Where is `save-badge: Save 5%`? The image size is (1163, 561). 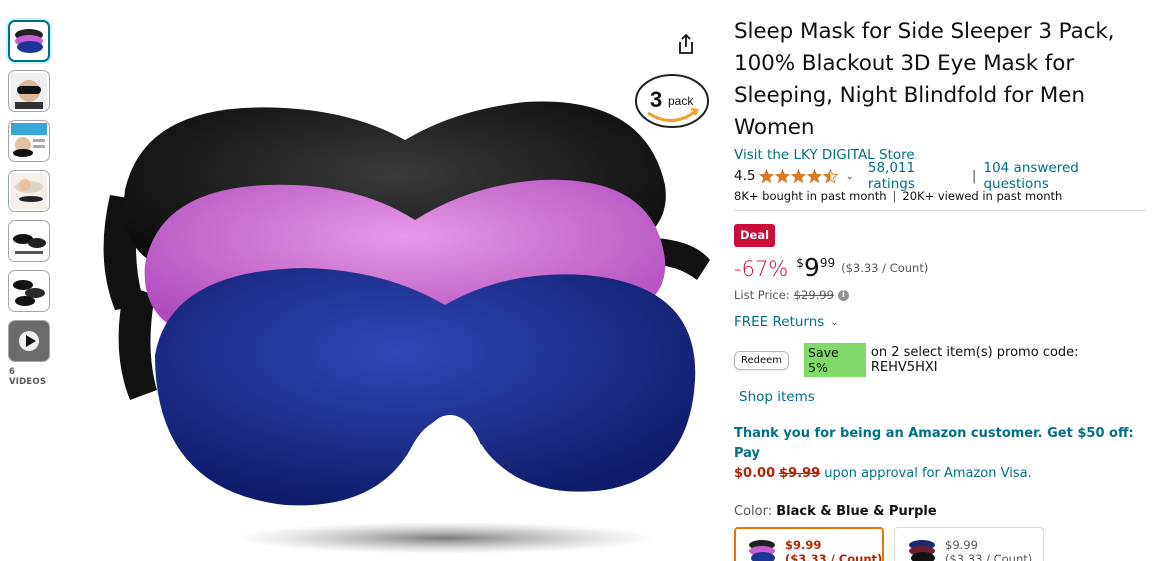 save-badge: Save 5% is located at coordinates (835, 360).